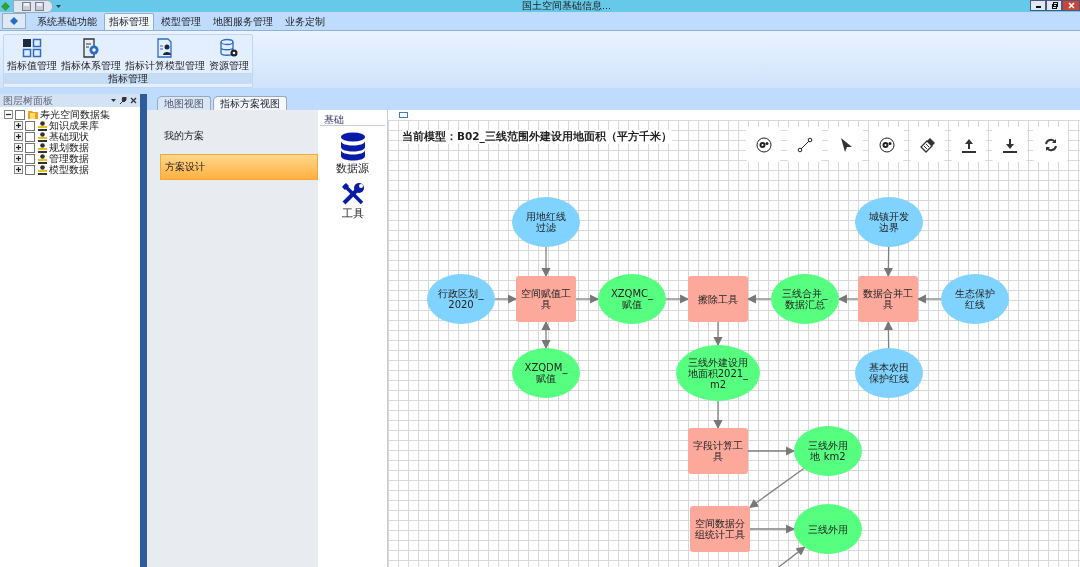  What do you see at coordinates (243, 21) in the screenshot?
I see `menu-tab: 地图服务管理` at bounding box center [243, 21].